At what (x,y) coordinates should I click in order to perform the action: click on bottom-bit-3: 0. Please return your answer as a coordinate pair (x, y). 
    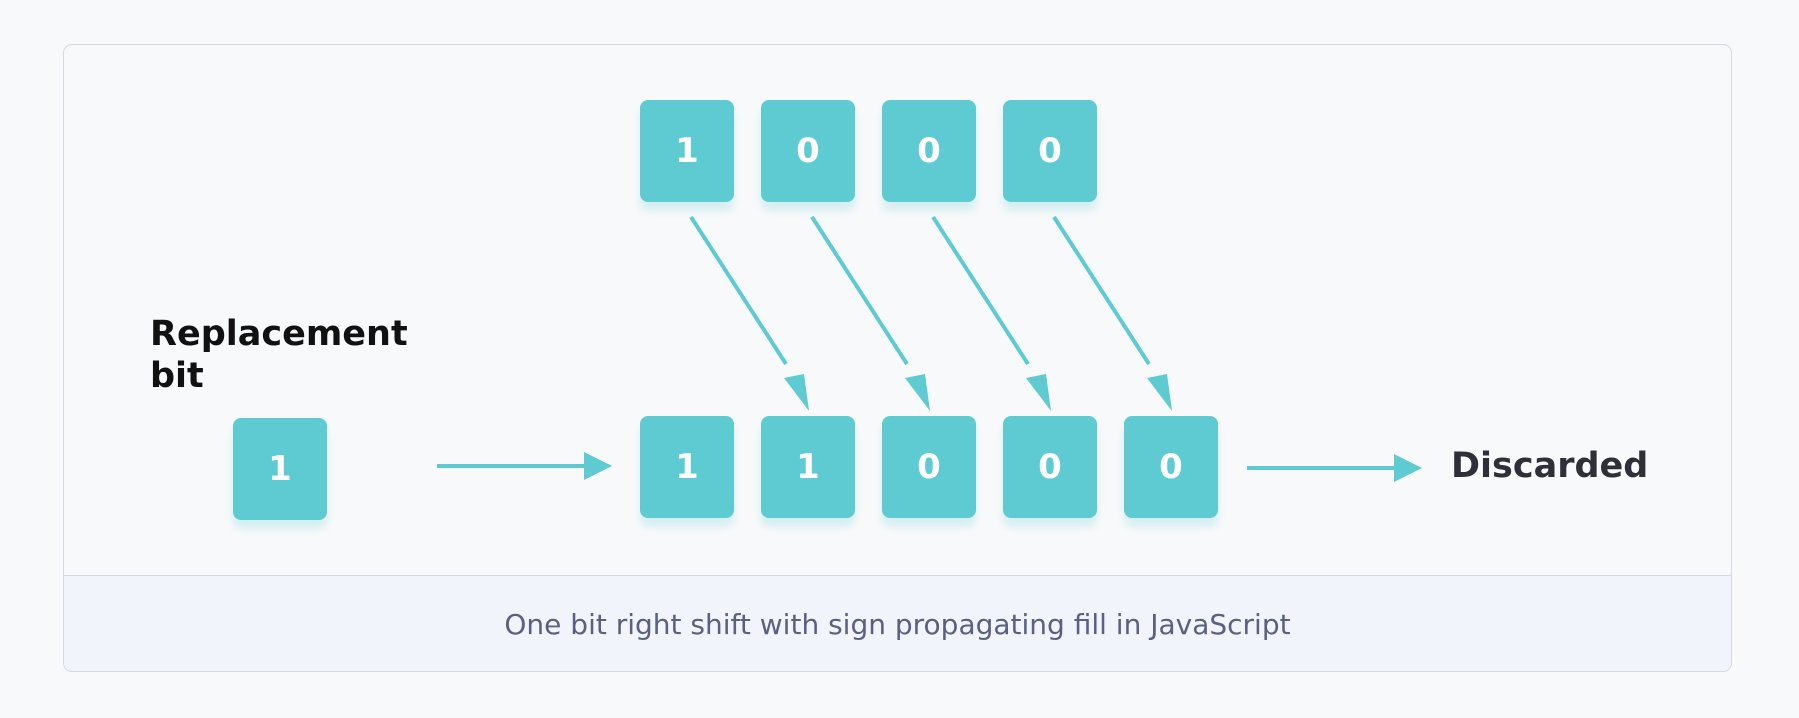
    Looking at the image, I should click on (1050, 467).